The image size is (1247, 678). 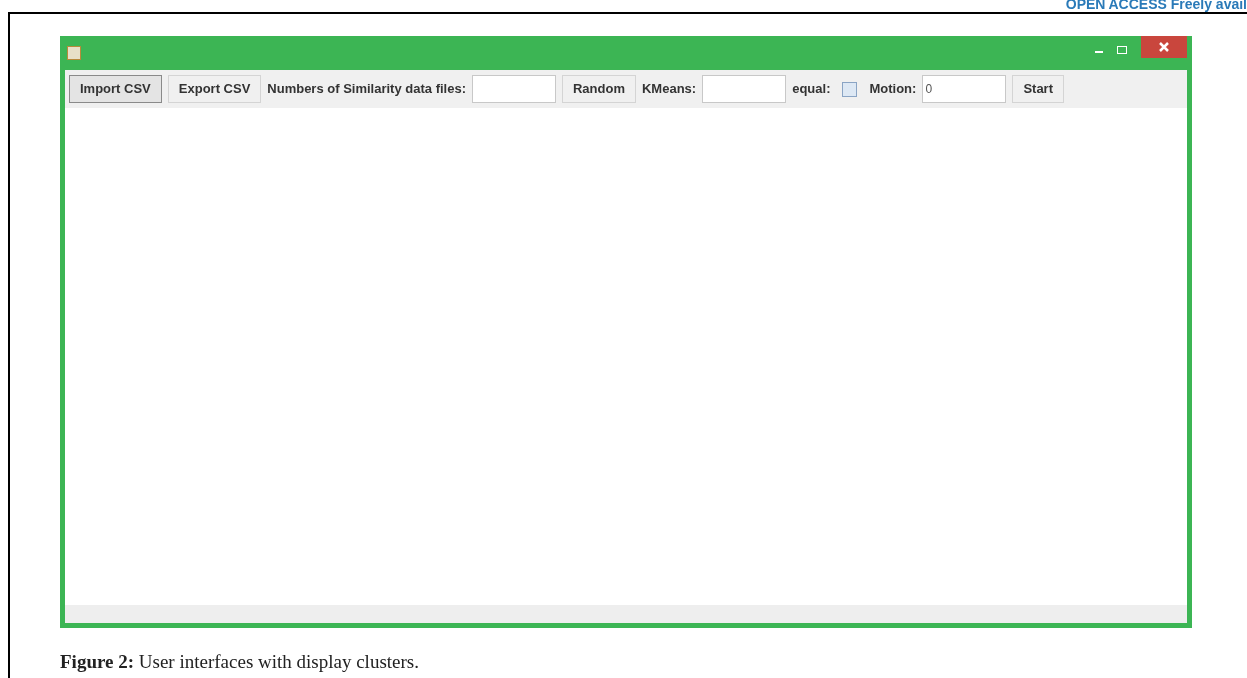 I want to click on close-icon, so click(x=1164, y=47).